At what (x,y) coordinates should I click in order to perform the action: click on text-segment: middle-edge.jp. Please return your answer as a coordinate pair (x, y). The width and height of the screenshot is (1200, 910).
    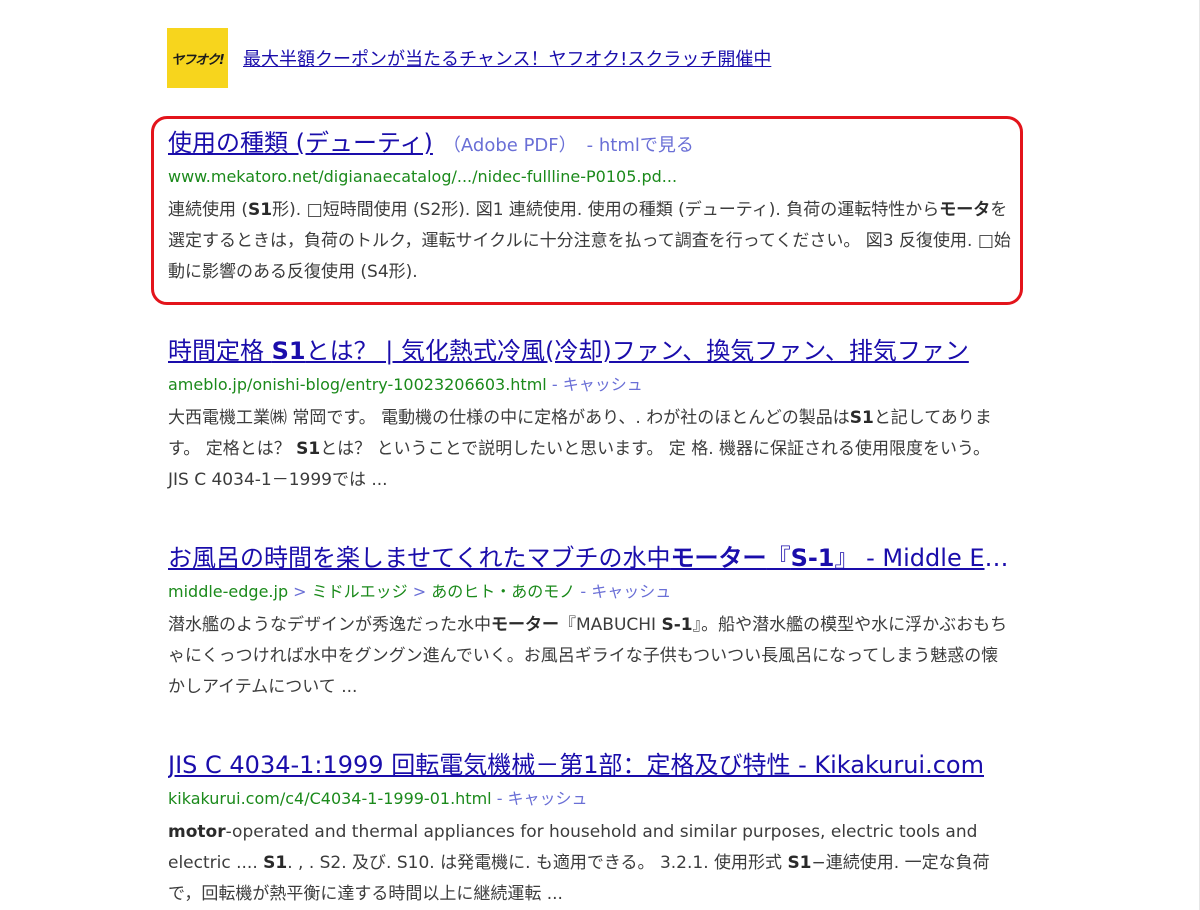
    Looking at the image, I should click on (228, 591).